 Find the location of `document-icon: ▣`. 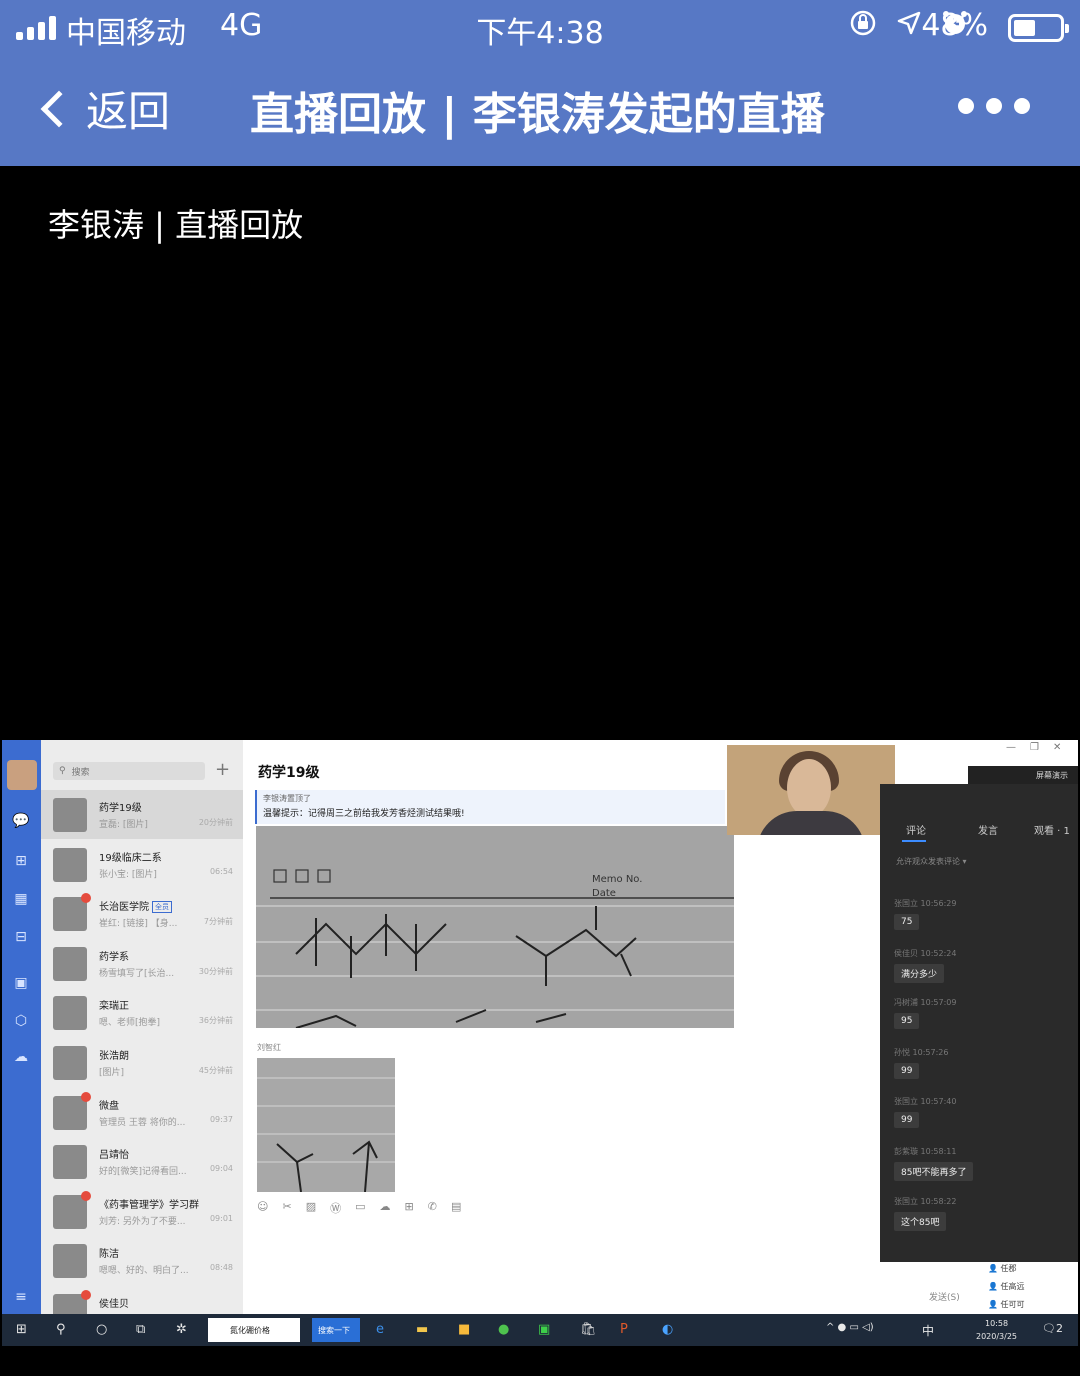

document-icon: ▣ is located at coordinates (21, 983).